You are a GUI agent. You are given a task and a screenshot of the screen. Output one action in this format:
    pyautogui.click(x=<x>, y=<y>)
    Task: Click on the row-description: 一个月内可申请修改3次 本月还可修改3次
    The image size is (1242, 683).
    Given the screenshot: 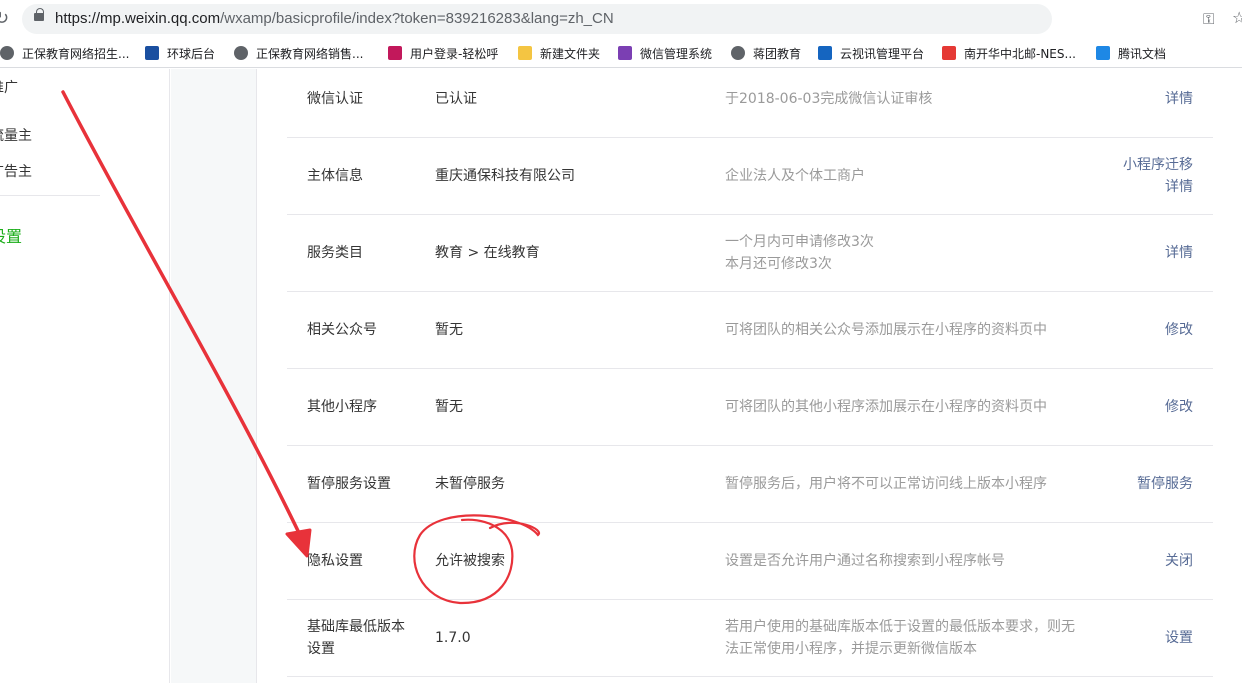 What is the action you would take?
    pyautogui.click(x=799, y=253)
    